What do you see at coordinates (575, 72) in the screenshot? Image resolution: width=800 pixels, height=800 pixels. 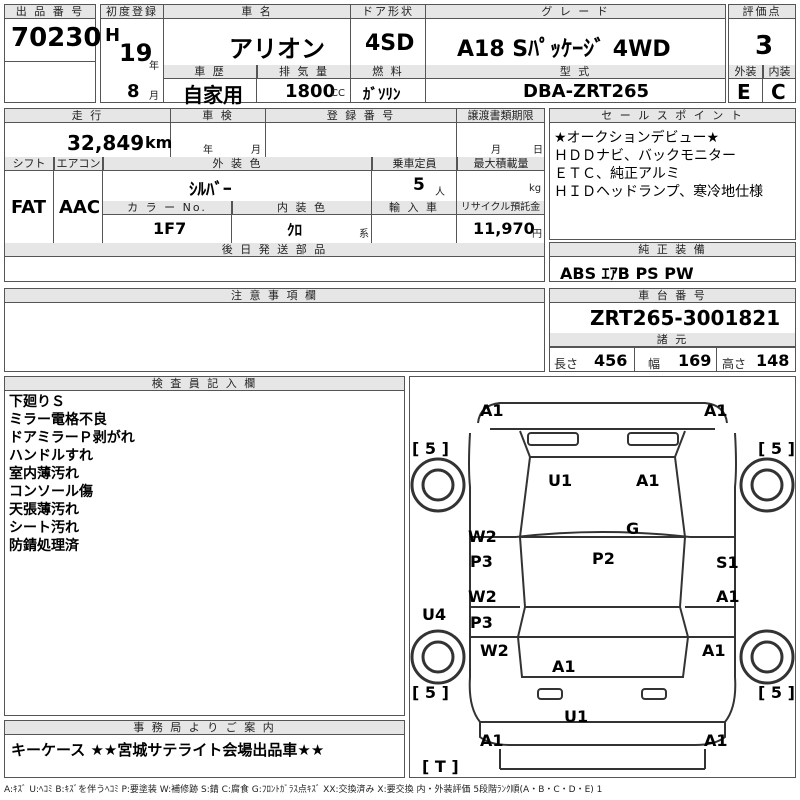 I see `model-label: 型 式` at bounding box center [575, 72].